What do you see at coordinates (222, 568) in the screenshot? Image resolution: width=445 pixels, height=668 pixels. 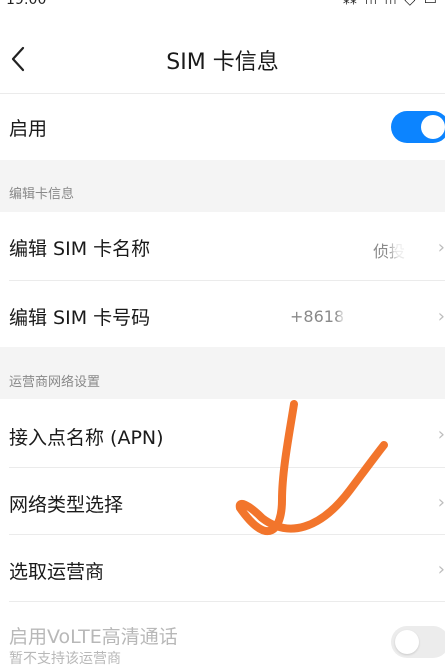 I see `select-operator-row: 选取运营商 ›` at bounding box center [222, 568].